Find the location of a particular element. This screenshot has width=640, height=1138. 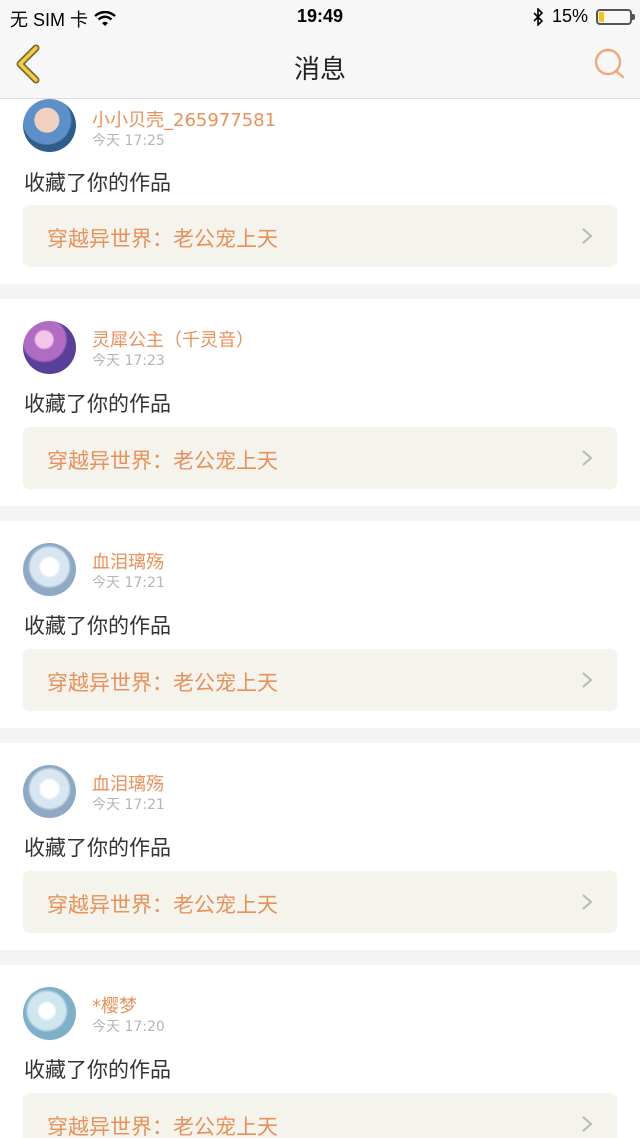

message-time: 今天 17:25 is located at coordinates (128, 141).